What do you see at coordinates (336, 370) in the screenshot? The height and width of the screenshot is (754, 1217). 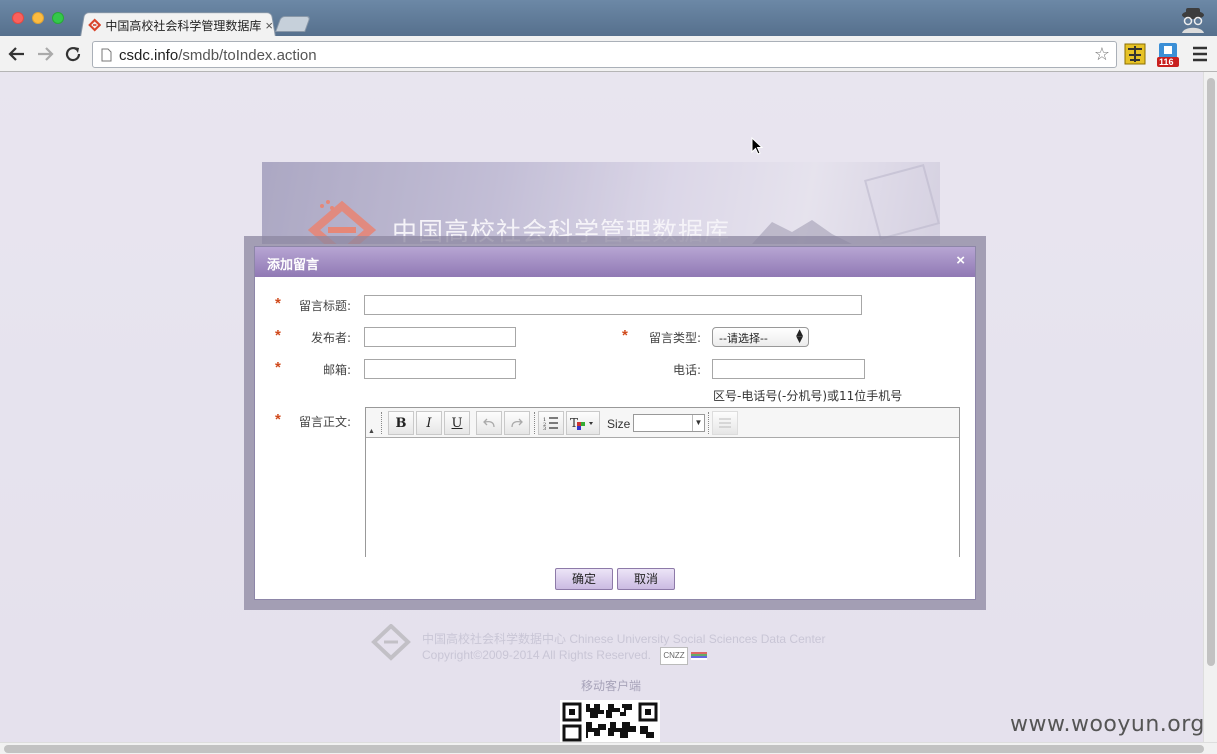 I see `email-label: 邮箱:` at bounding box center [336, 370].